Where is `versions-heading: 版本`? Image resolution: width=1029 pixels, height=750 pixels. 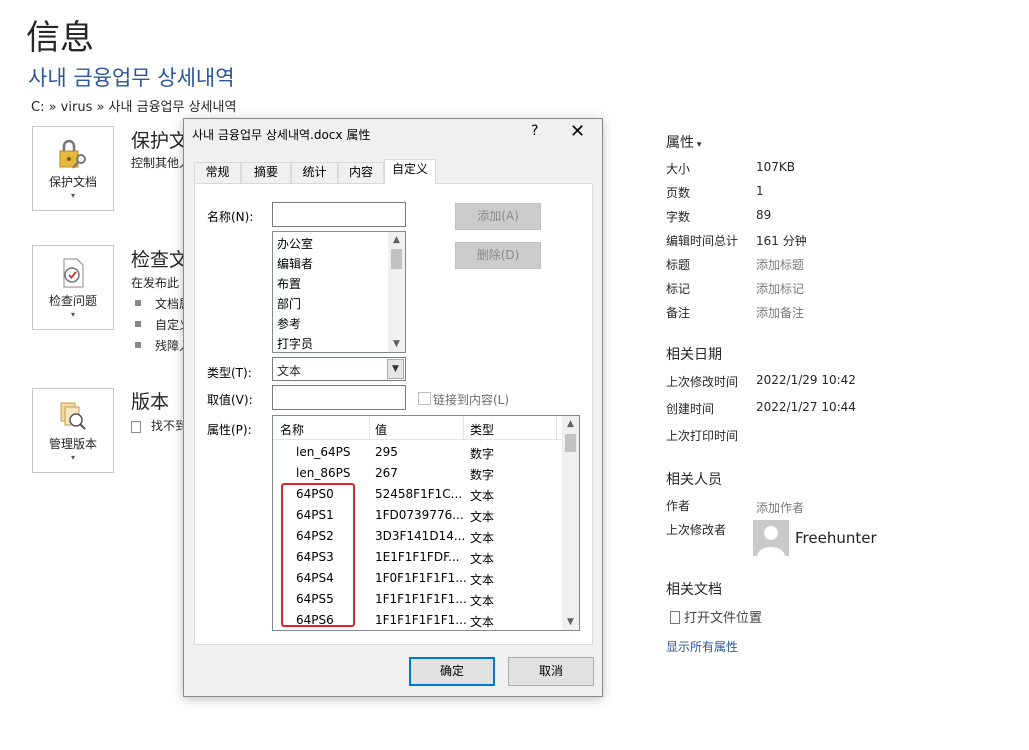
versions-heading: 版本 is located at coordinates (150, 402).